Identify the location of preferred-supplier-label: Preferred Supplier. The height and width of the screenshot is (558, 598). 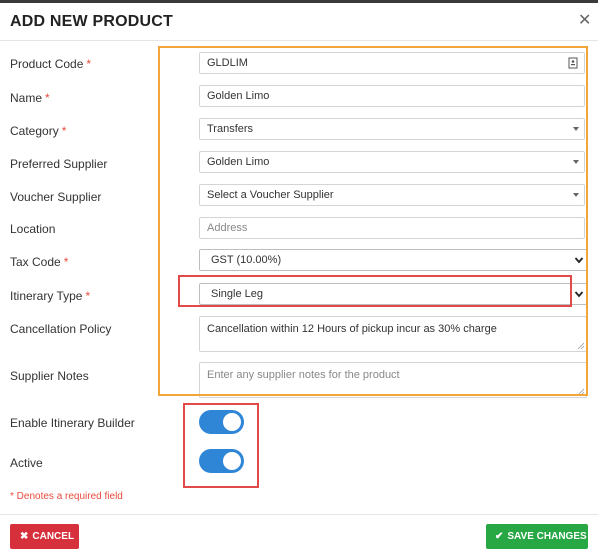
(59, 164).